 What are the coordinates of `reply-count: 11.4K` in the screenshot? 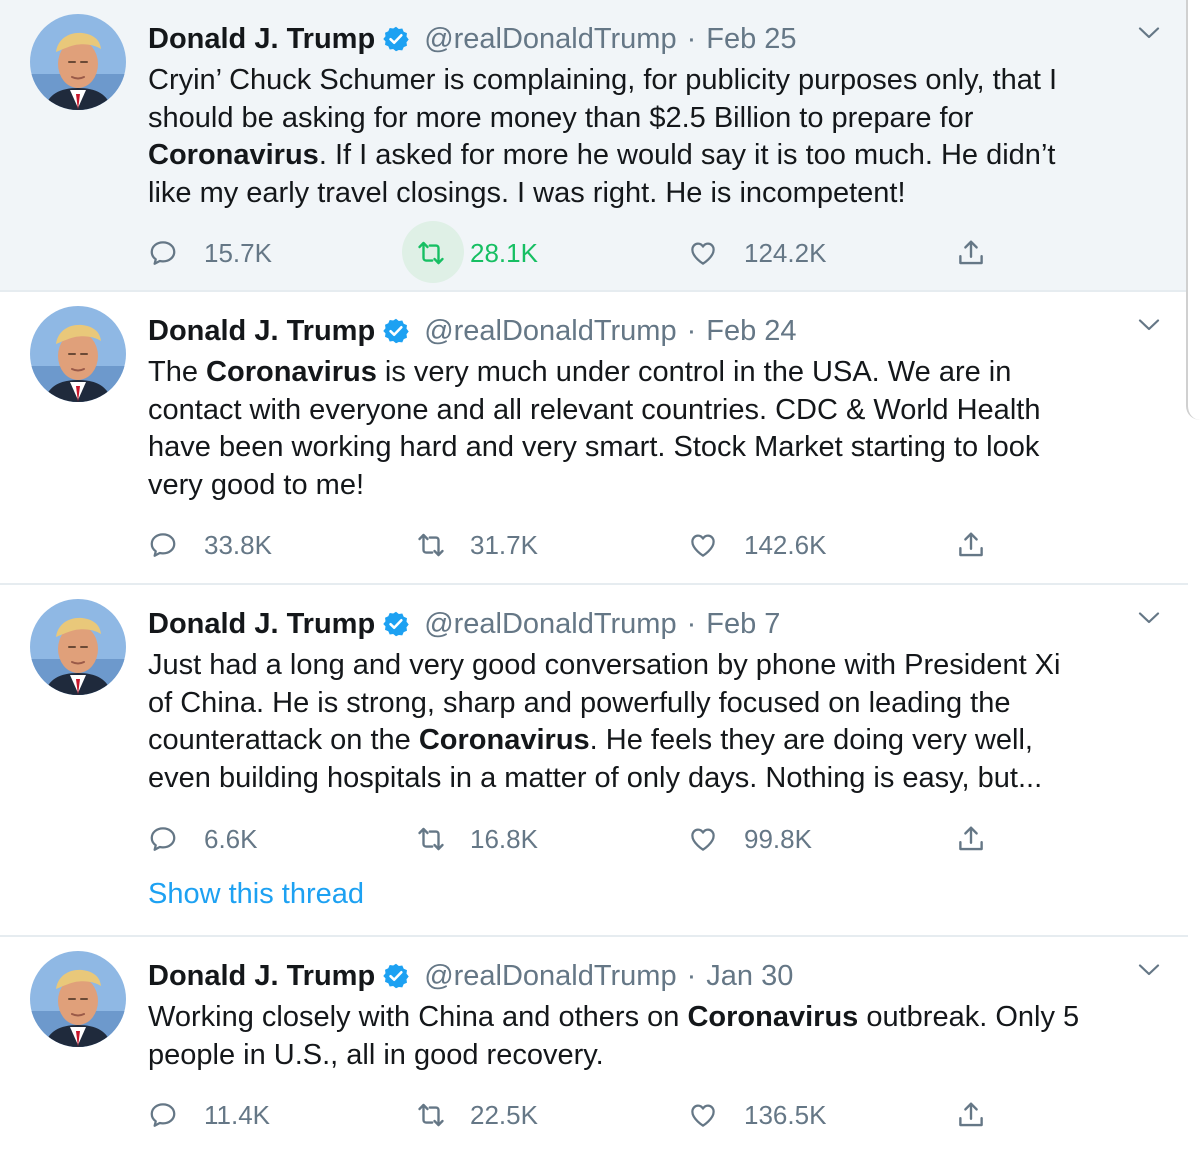 It's located at (237, 1114).